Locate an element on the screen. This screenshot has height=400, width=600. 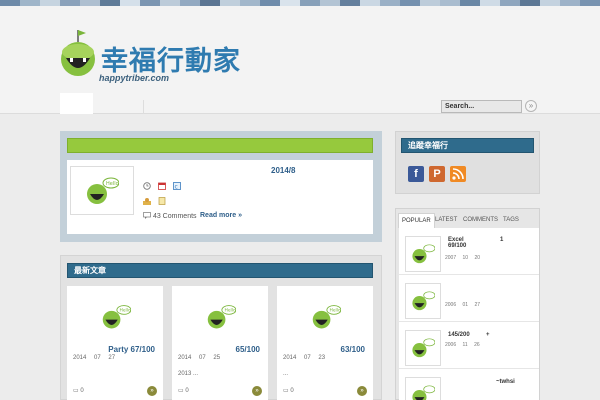
calendar-icon is located at coordinates (162, 186).